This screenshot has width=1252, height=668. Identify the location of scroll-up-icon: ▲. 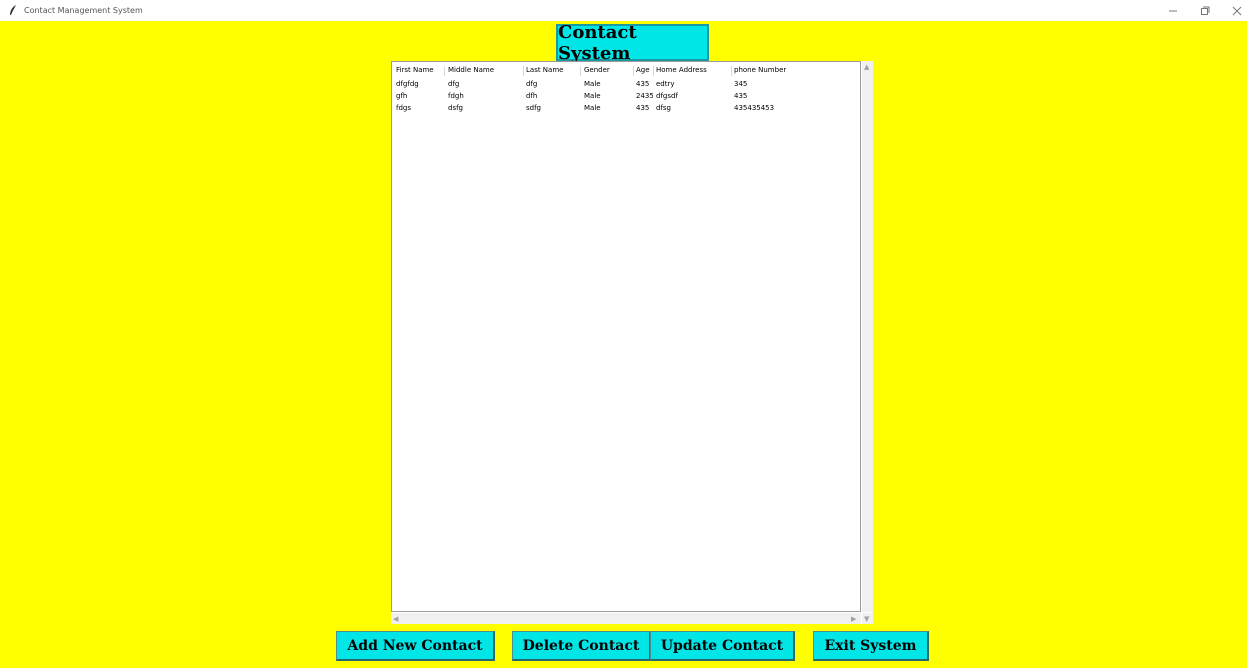
(866, 67).